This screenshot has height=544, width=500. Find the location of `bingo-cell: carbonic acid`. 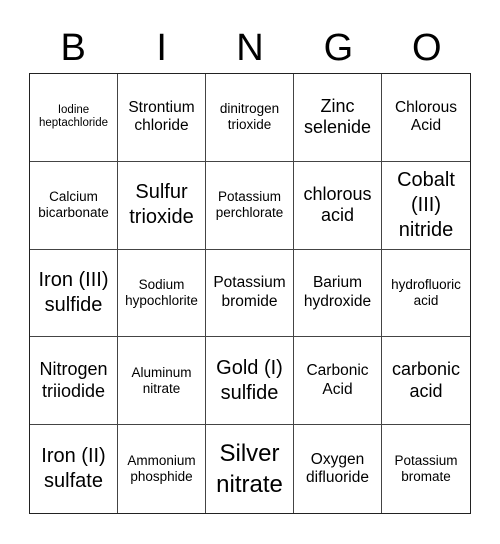

bingo-cell: carbonic acid is located at coordinates (426, 381).